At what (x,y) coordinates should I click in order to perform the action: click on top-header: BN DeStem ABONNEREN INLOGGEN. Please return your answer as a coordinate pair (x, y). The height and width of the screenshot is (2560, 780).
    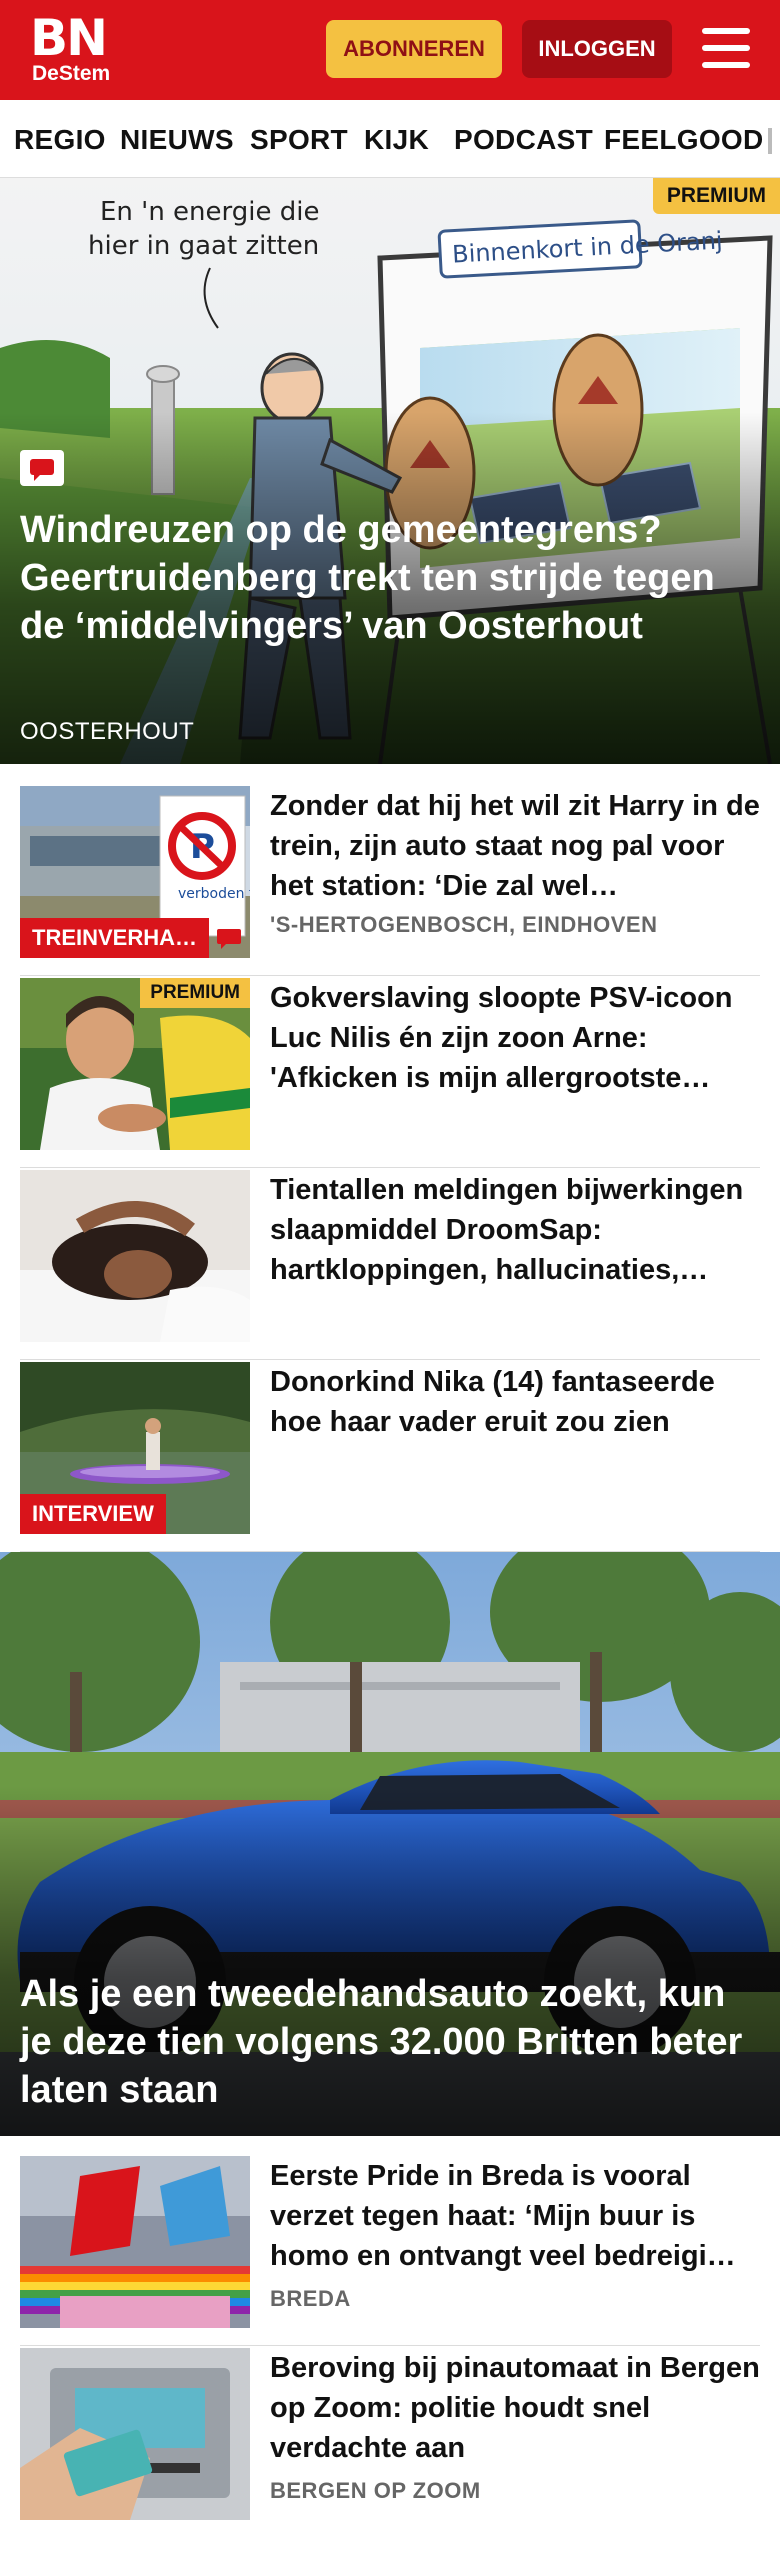
    Looking at the image, I should click on (390, 50).